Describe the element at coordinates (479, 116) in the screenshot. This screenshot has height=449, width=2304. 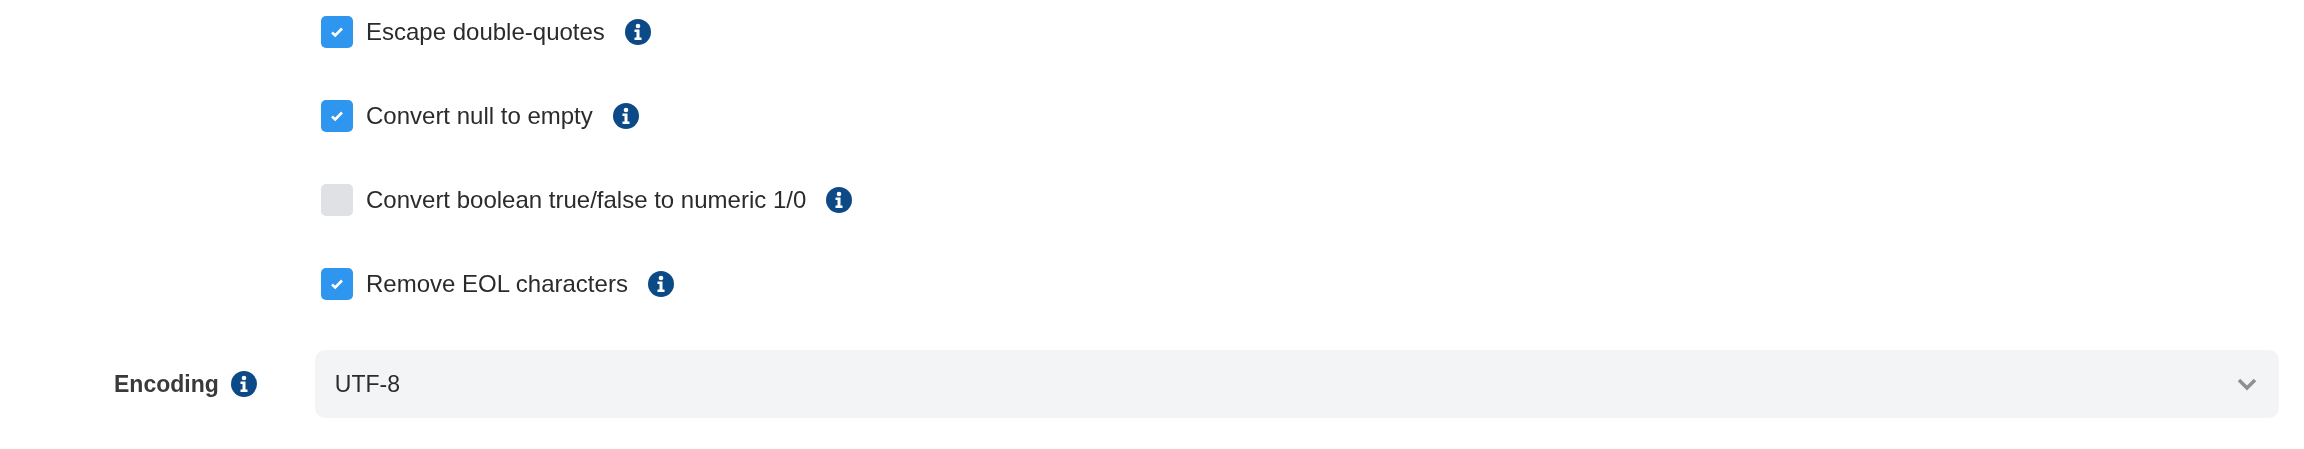
I see `option-label: Convert null to empty` at that location.